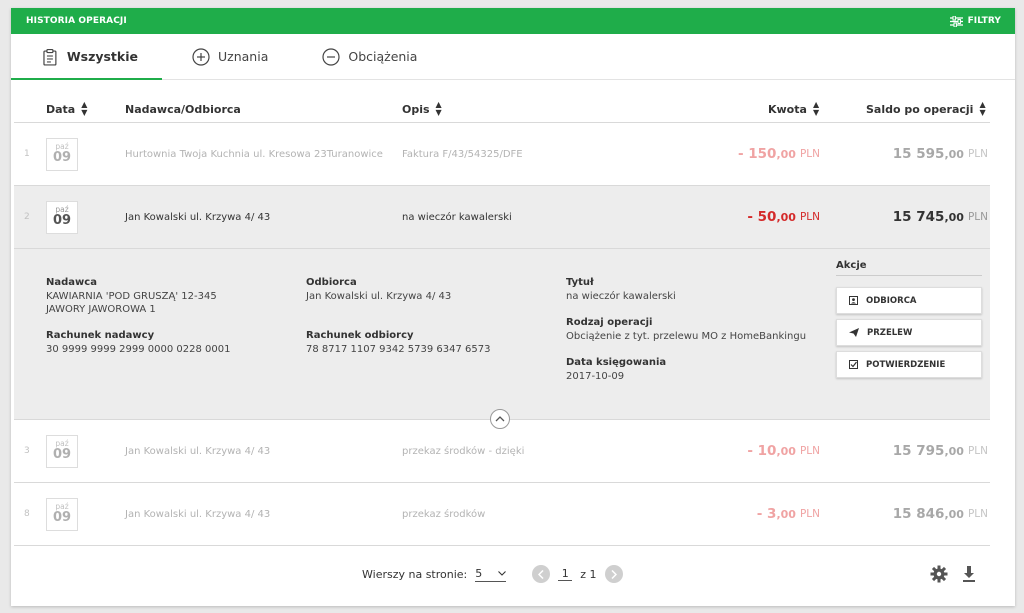 This screenshot has width=1024, height=613. Describe the element at coordinates (853, 364) in the screenshot. I see `checkbox-icon` at that location.